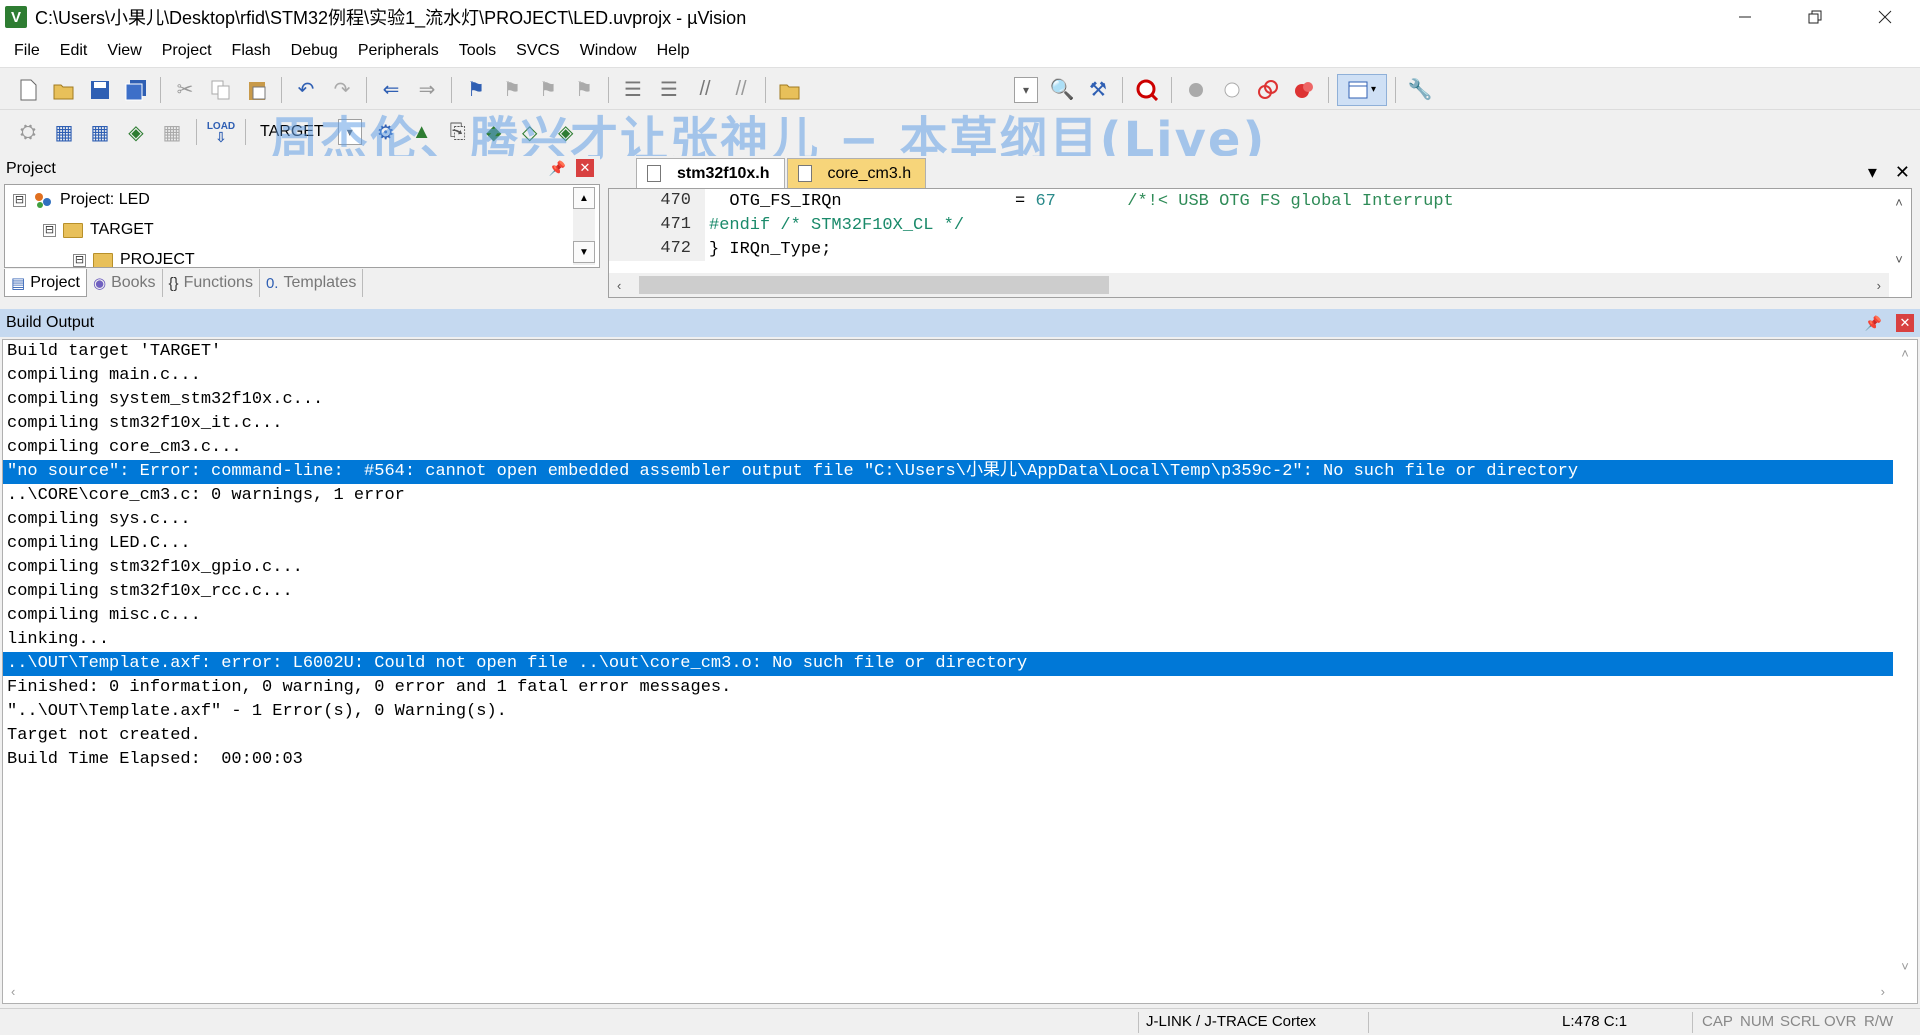  Describe the element at coordinates (45, 283) in the screenshot. I see `tab-project: ▤ Project` at that location.